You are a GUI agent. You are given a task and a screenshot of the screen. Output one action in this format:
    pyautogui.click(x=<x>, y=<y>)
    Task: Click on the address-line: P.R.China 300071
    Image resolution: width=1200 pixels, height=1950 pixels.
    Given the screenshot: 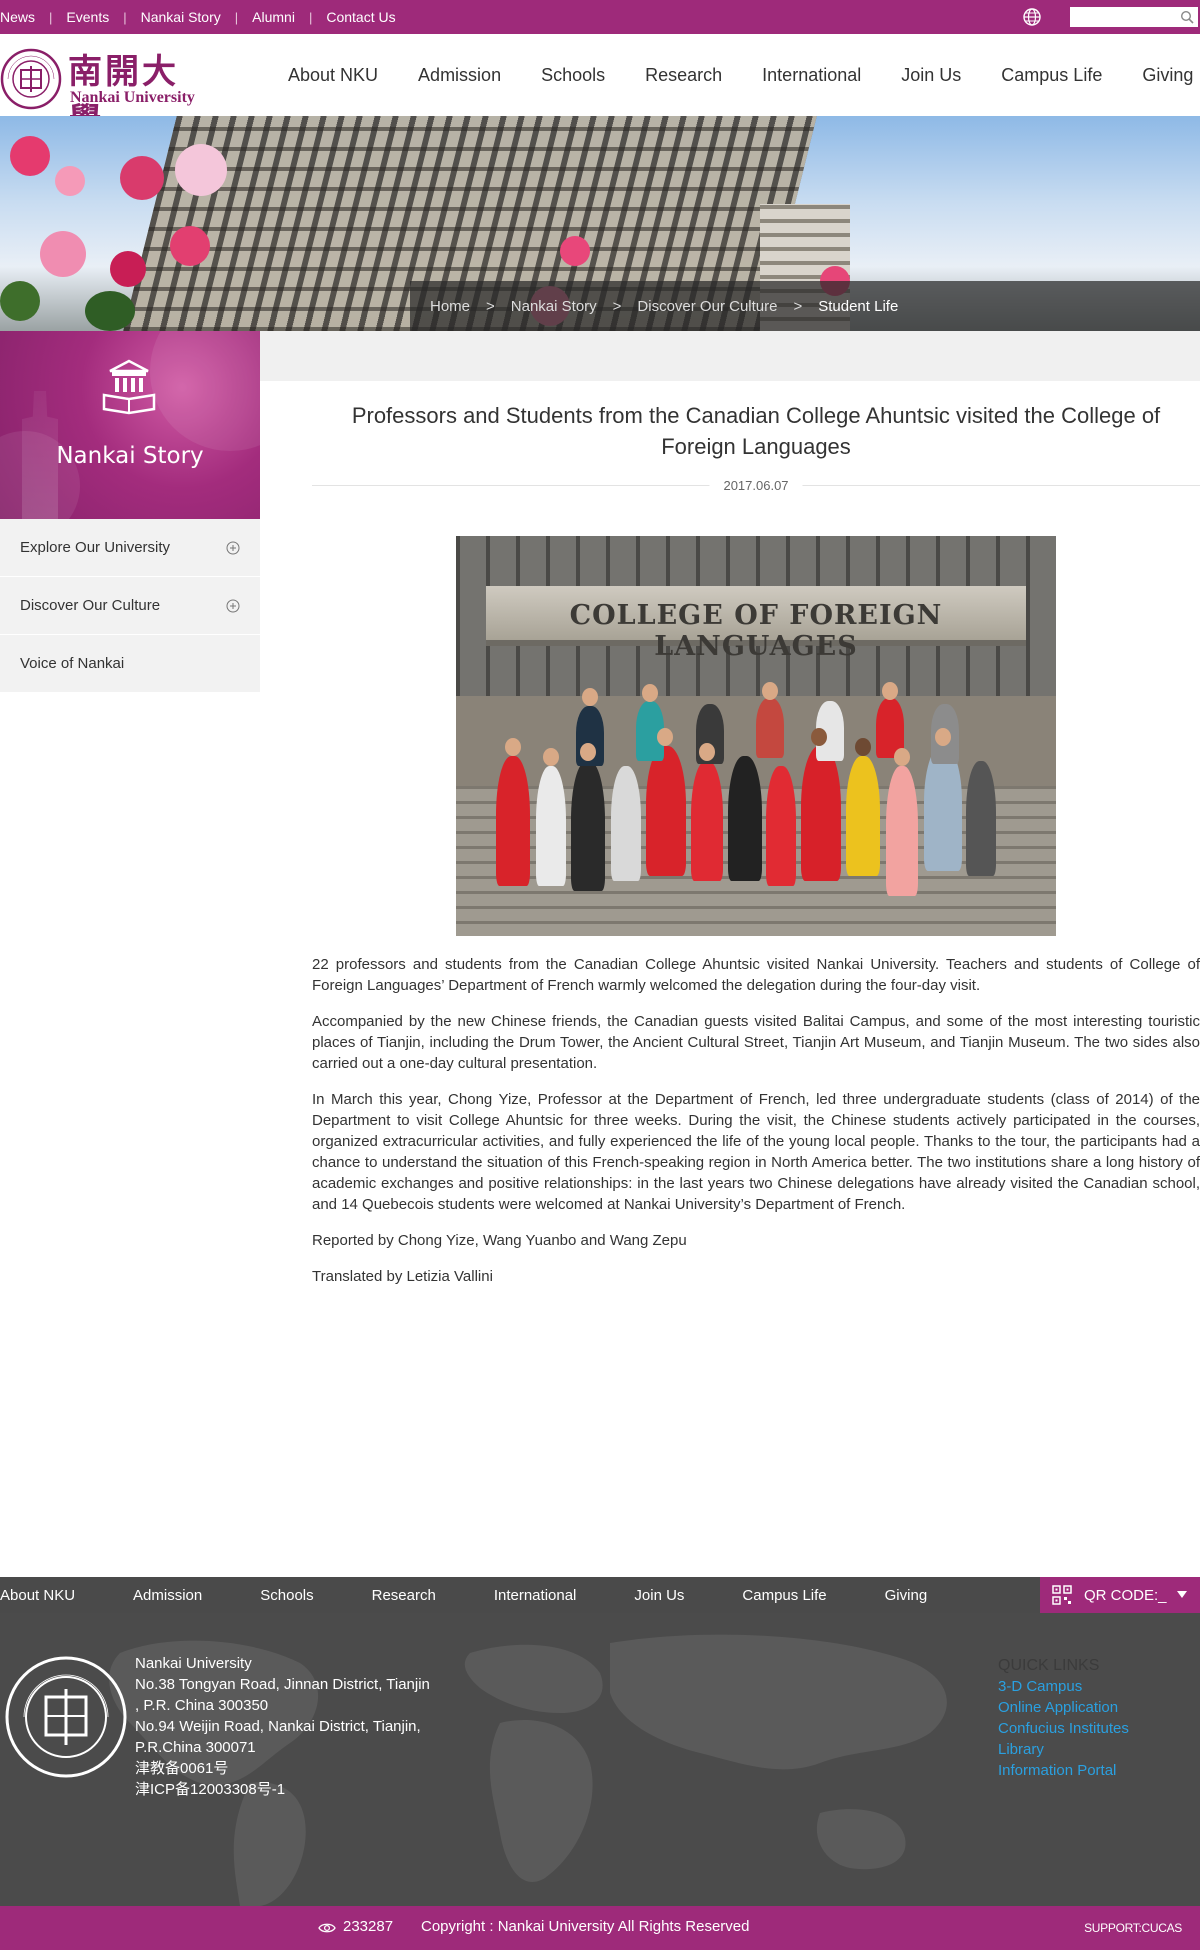 What is the action you would take?
    pyautogui.click(x=195, y=1747)
    